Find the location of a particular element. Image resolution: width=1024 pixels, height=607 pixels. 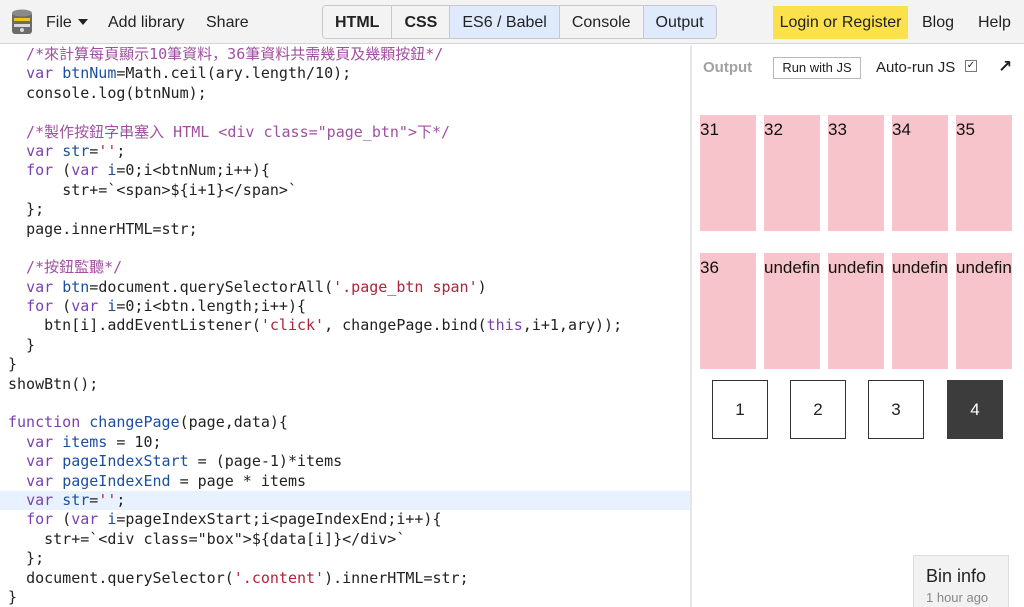

content-box: 35 is located at coordinates (984, 173).